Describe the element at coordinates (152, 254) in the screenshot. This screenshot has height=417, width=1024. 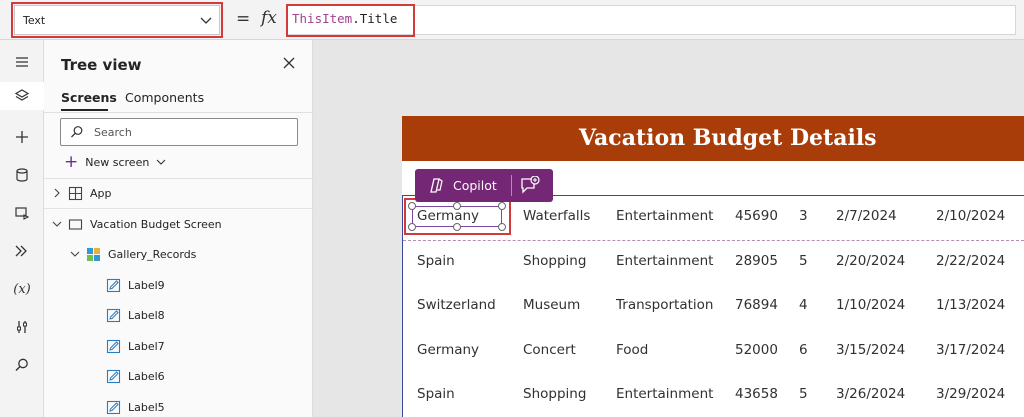
I see `tree-node-label: Gallery_Records` at that location.